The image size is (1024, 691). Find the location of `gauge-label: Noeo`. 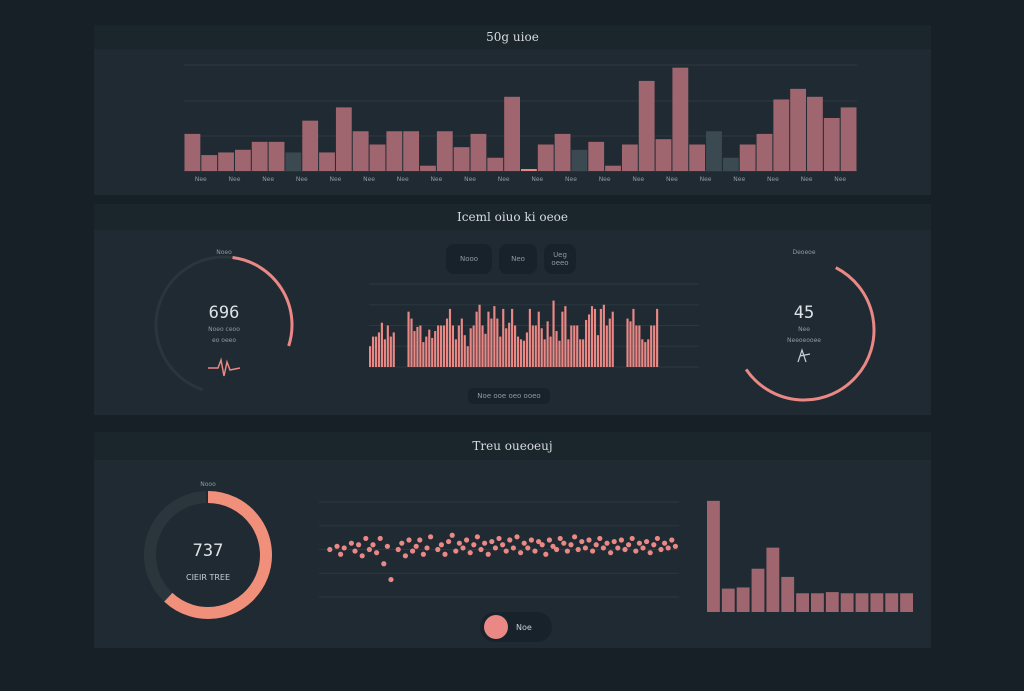

gauge-label: Noeo is located at coordinates (224, 252).